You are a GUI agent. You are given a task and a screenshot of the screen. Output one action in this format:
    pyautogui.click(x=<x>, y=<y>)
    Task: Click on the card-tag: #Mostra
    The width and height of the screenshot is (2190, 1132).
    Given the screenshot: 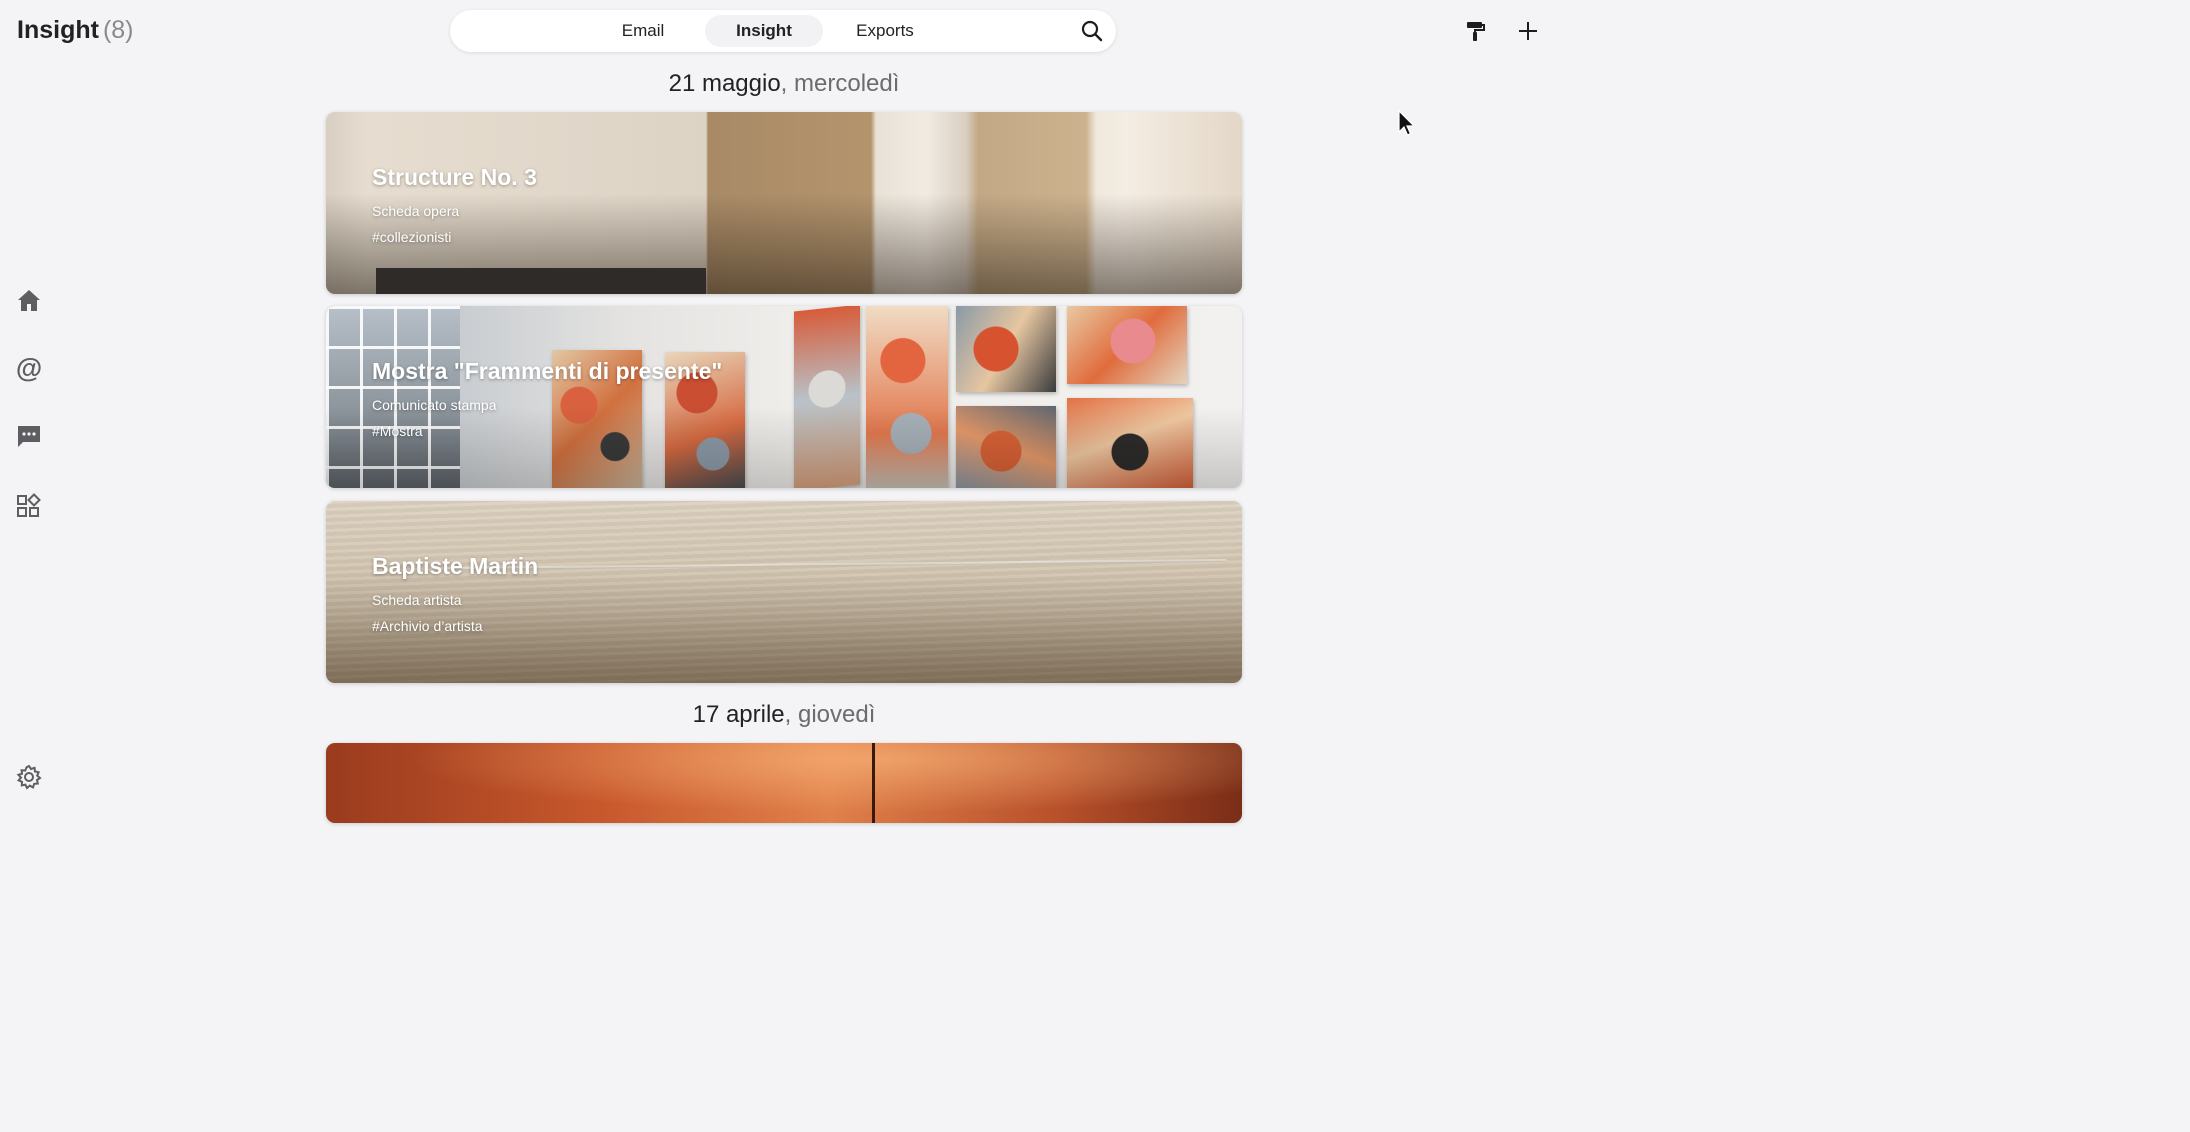 What is the action you would take?
    pyautogui.click(x=397, y=431)
    